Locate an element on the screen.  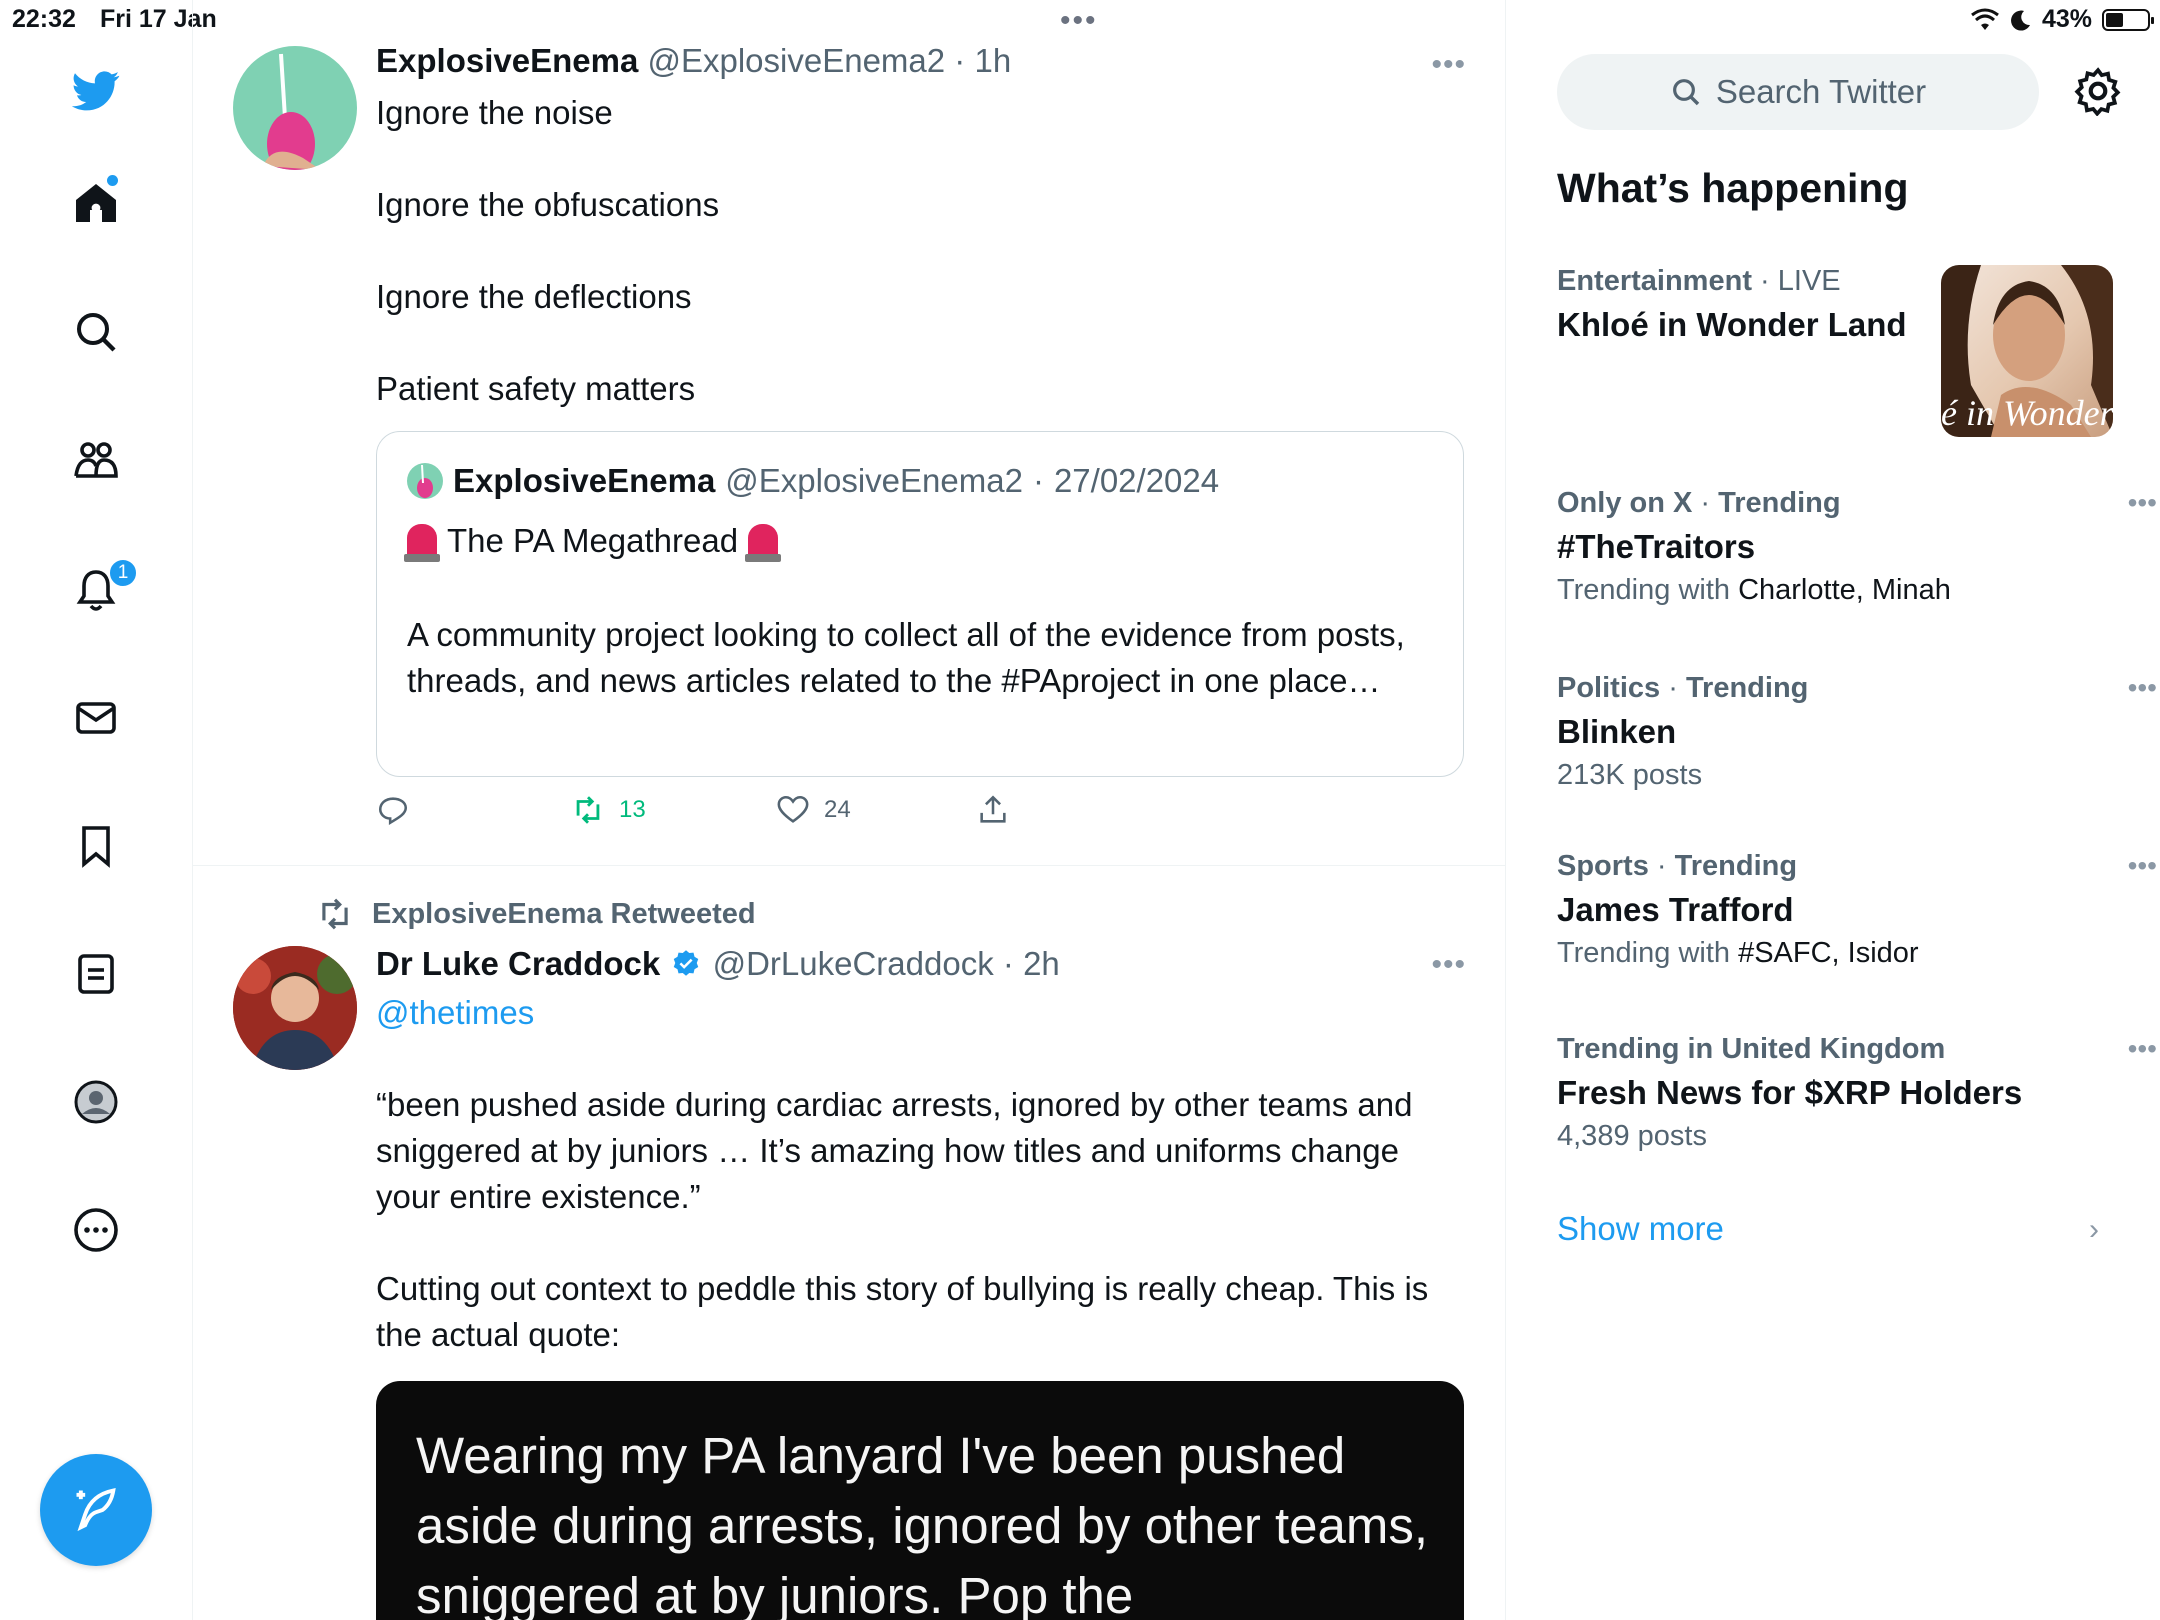
tweet-actions: 13 24 is located at coordinates (826, 815).